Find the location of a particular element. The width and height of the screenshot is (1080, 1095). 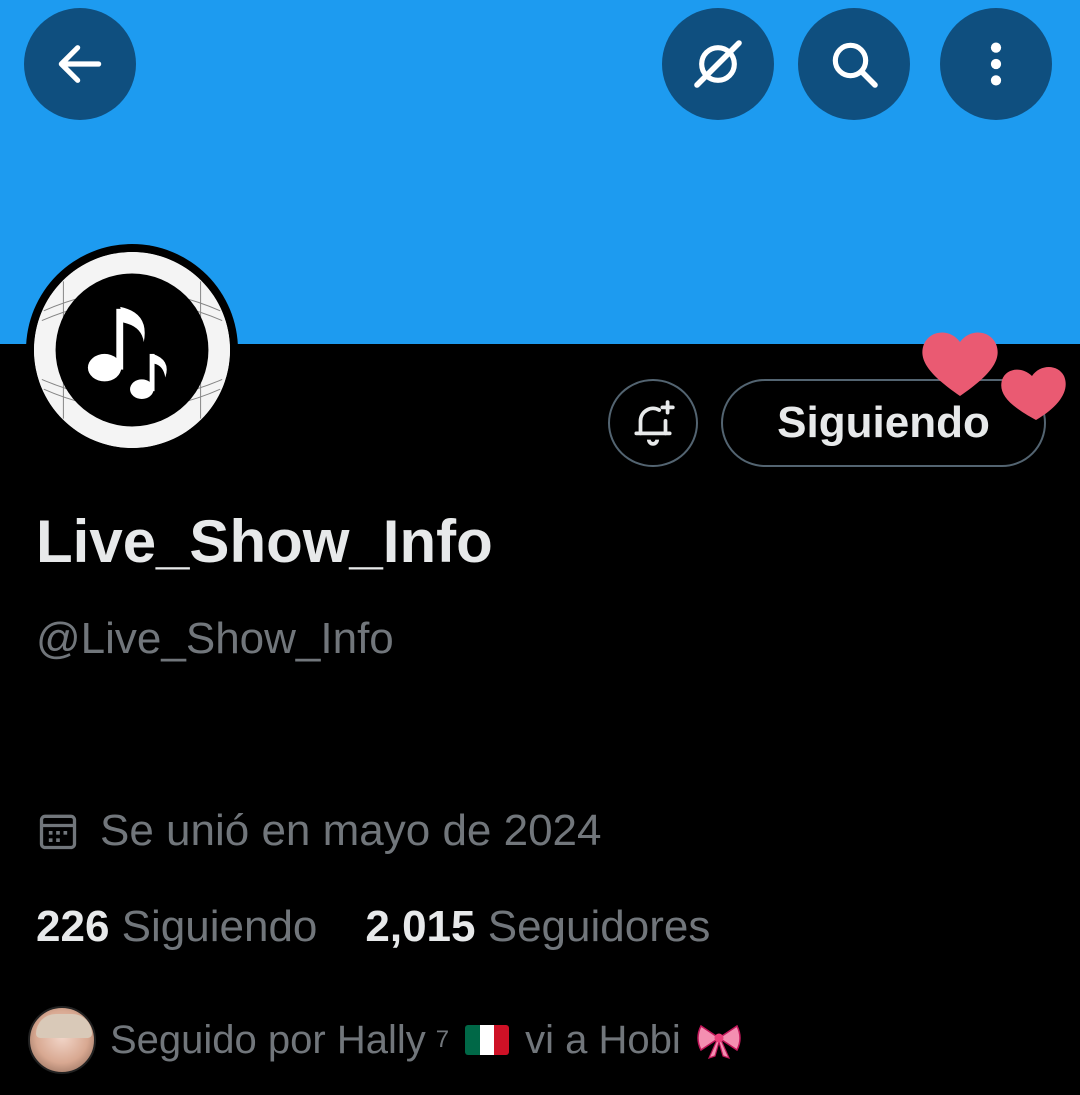

more-vertical-icon is located at coordinates (996, 64).